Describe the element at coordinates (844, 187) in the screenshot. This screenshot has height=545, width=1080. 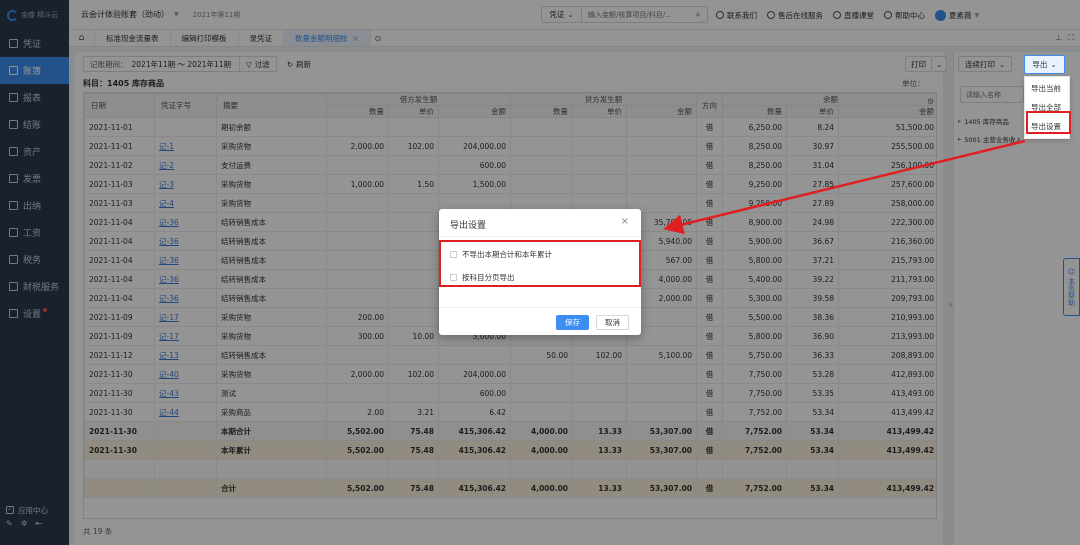
I see `annotation-arrow` at that location.